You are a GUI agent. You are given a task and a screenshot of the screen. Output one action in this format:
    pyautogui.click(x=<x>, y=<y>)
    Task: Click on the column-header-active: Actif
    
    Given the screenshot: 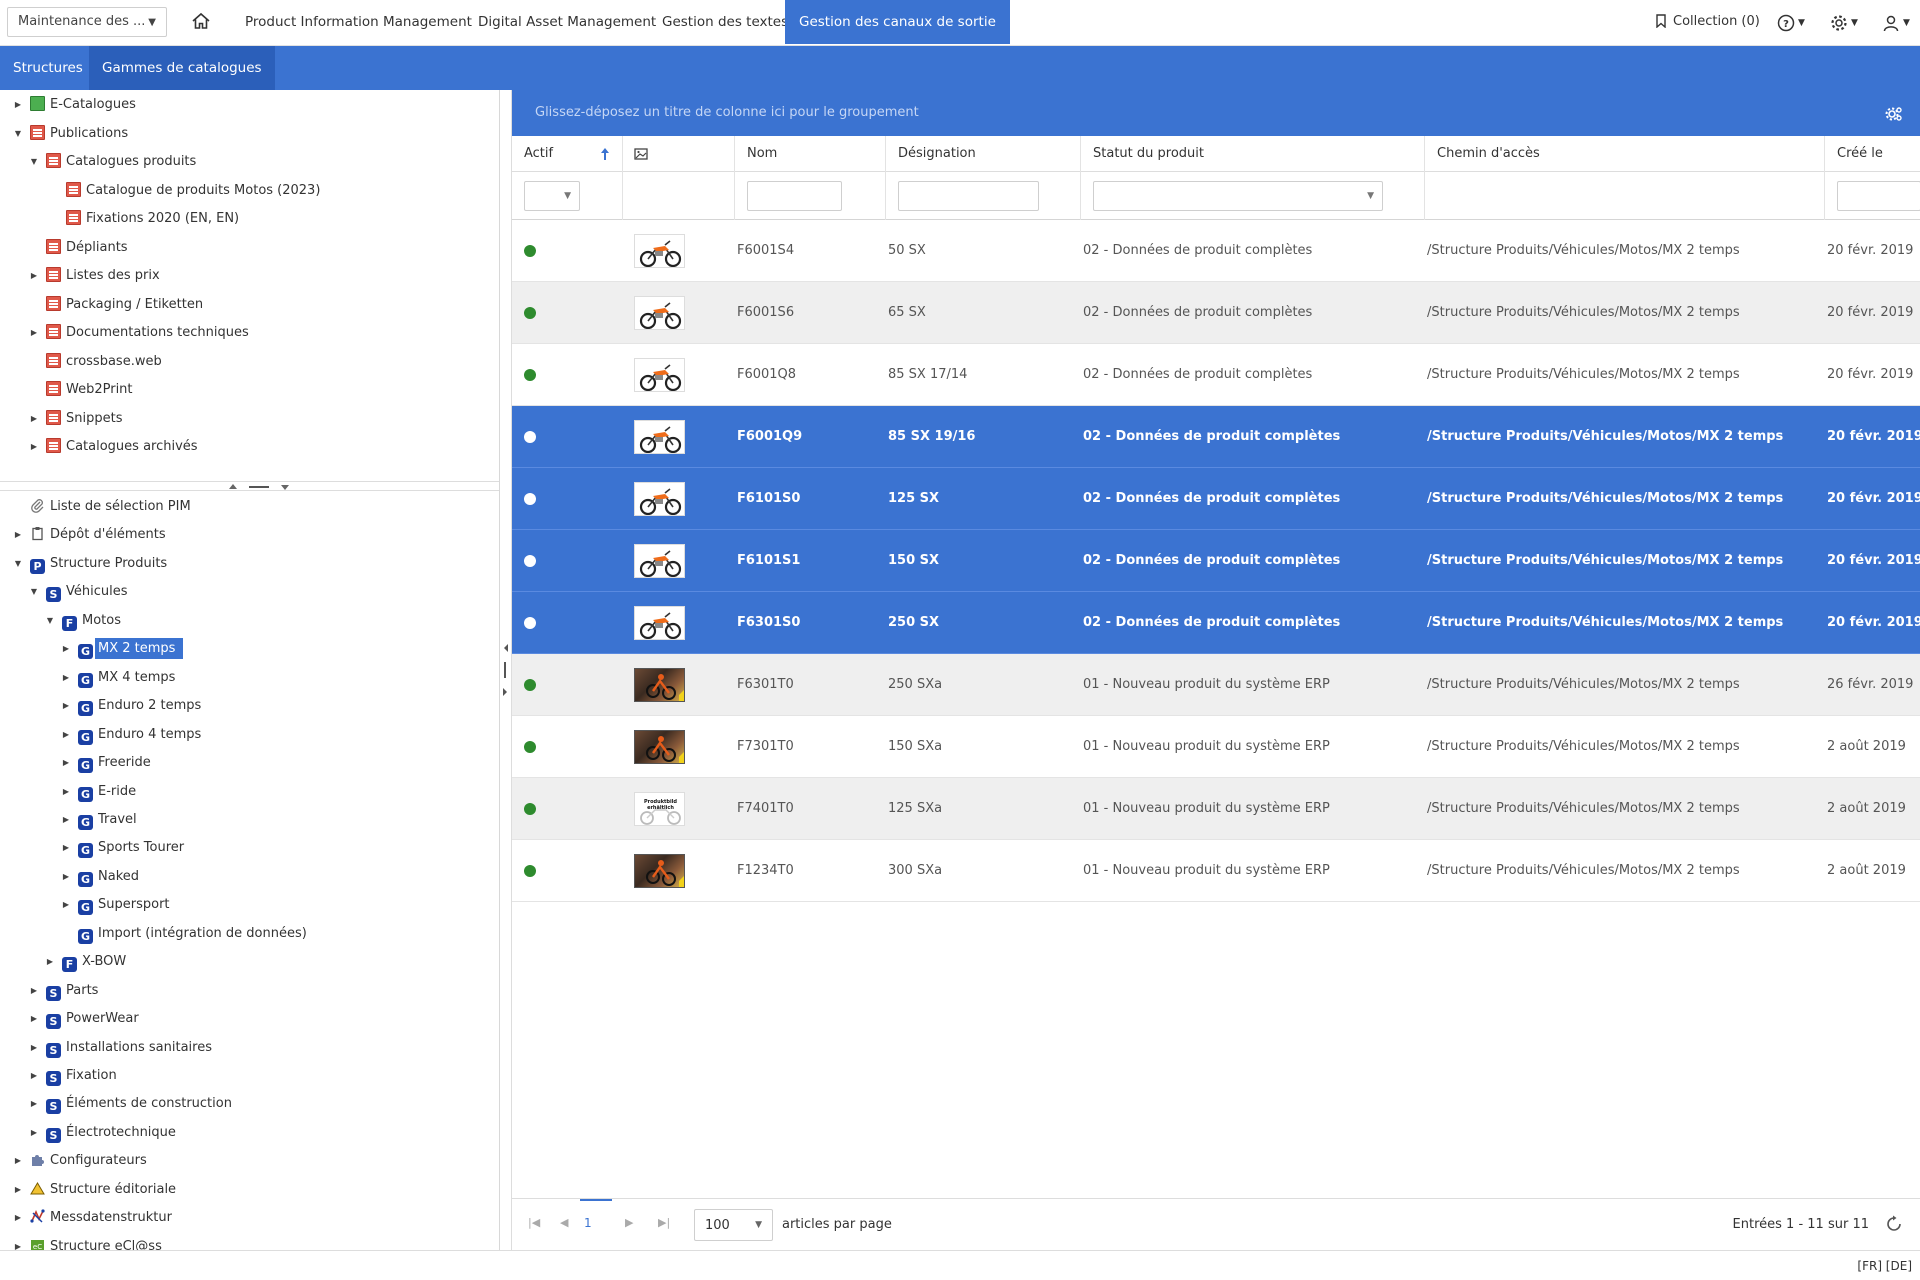 What is the action you would take?
    pyautogui.click(x=567, y=154)
    